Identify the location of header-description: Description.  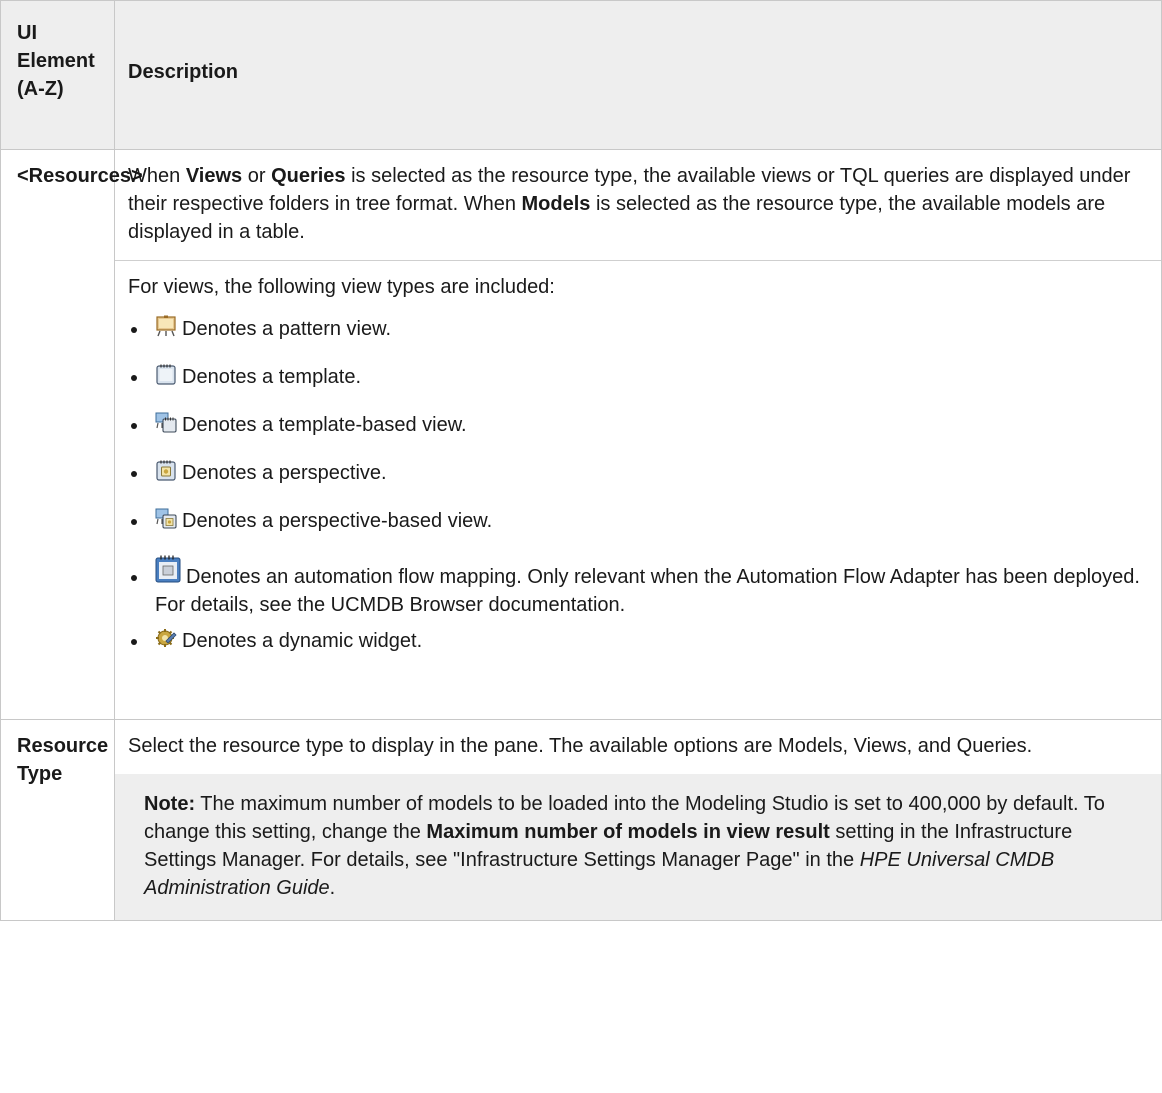
(638, 75).